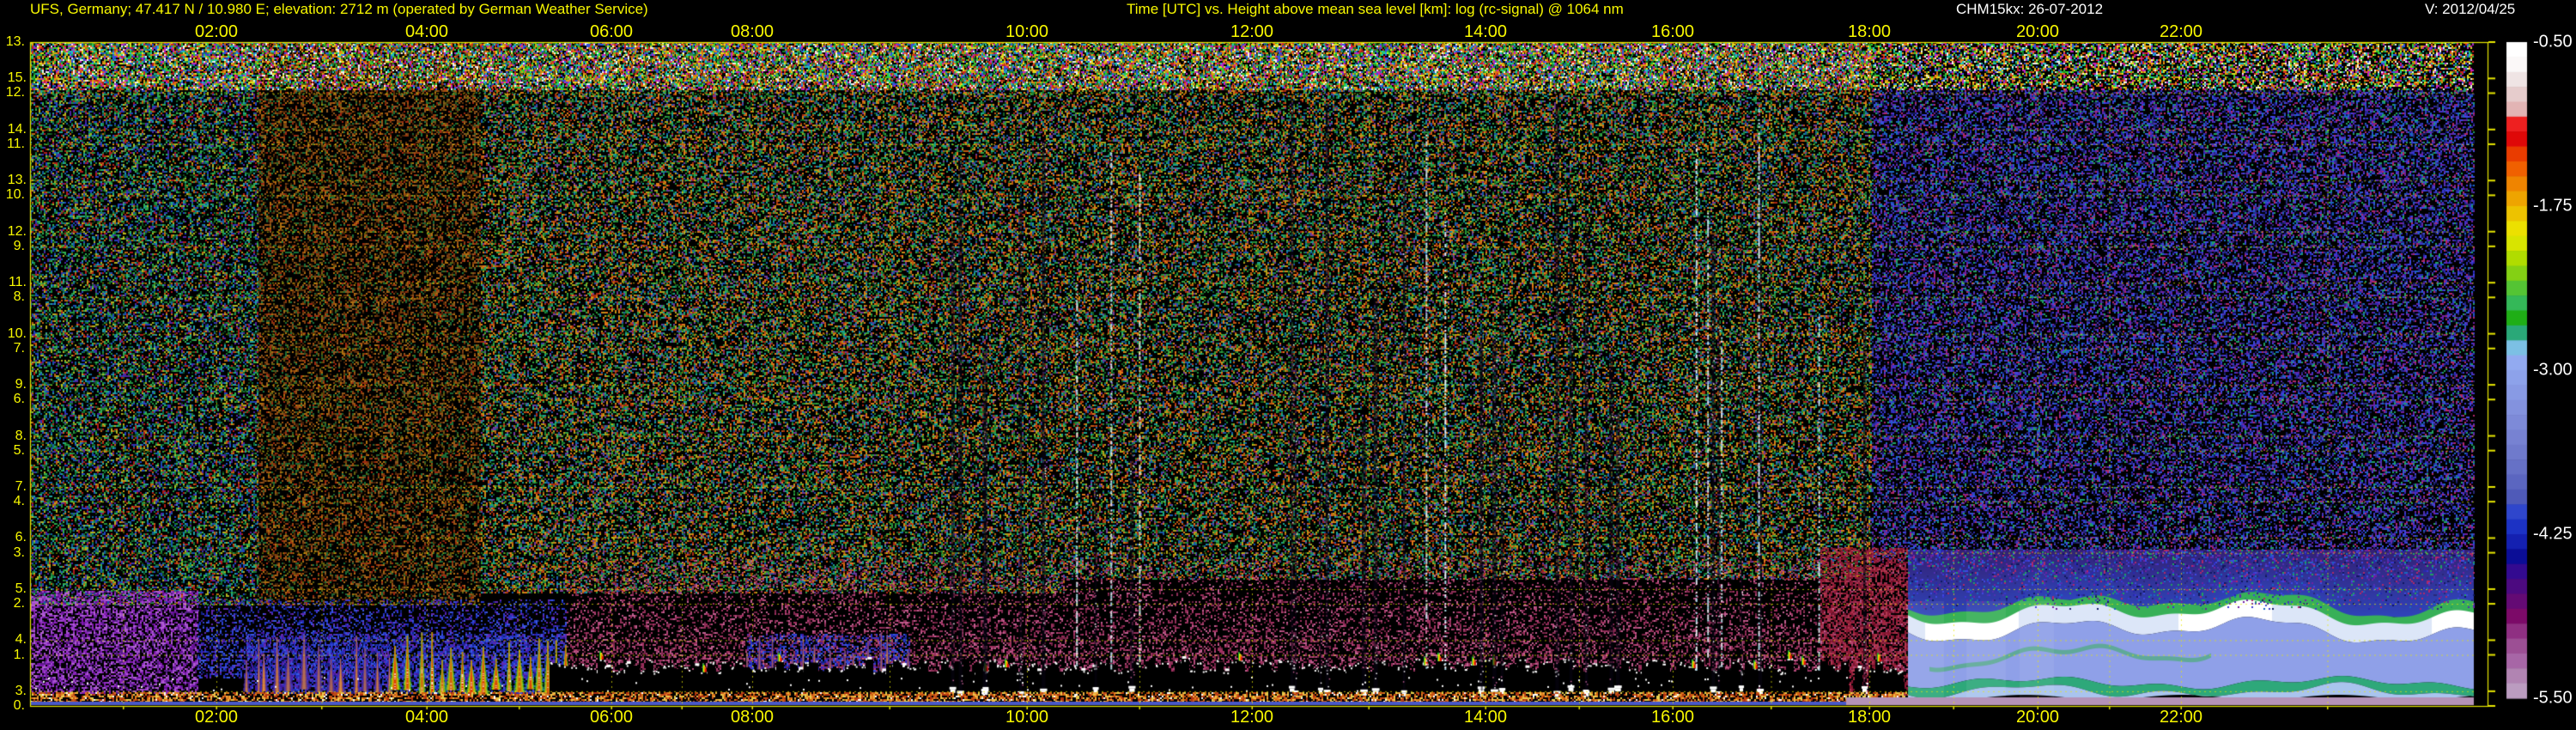  I want to click on y-axis-label-agl: 10., so click(15, 195).